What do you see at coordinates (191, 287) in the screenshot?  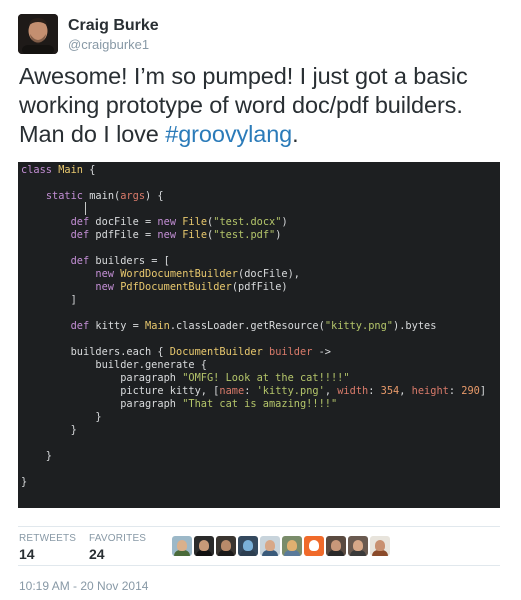 I see `code-line: new PdfDocumentBuilder(pdfFile)` at bounding box center [191, 287].